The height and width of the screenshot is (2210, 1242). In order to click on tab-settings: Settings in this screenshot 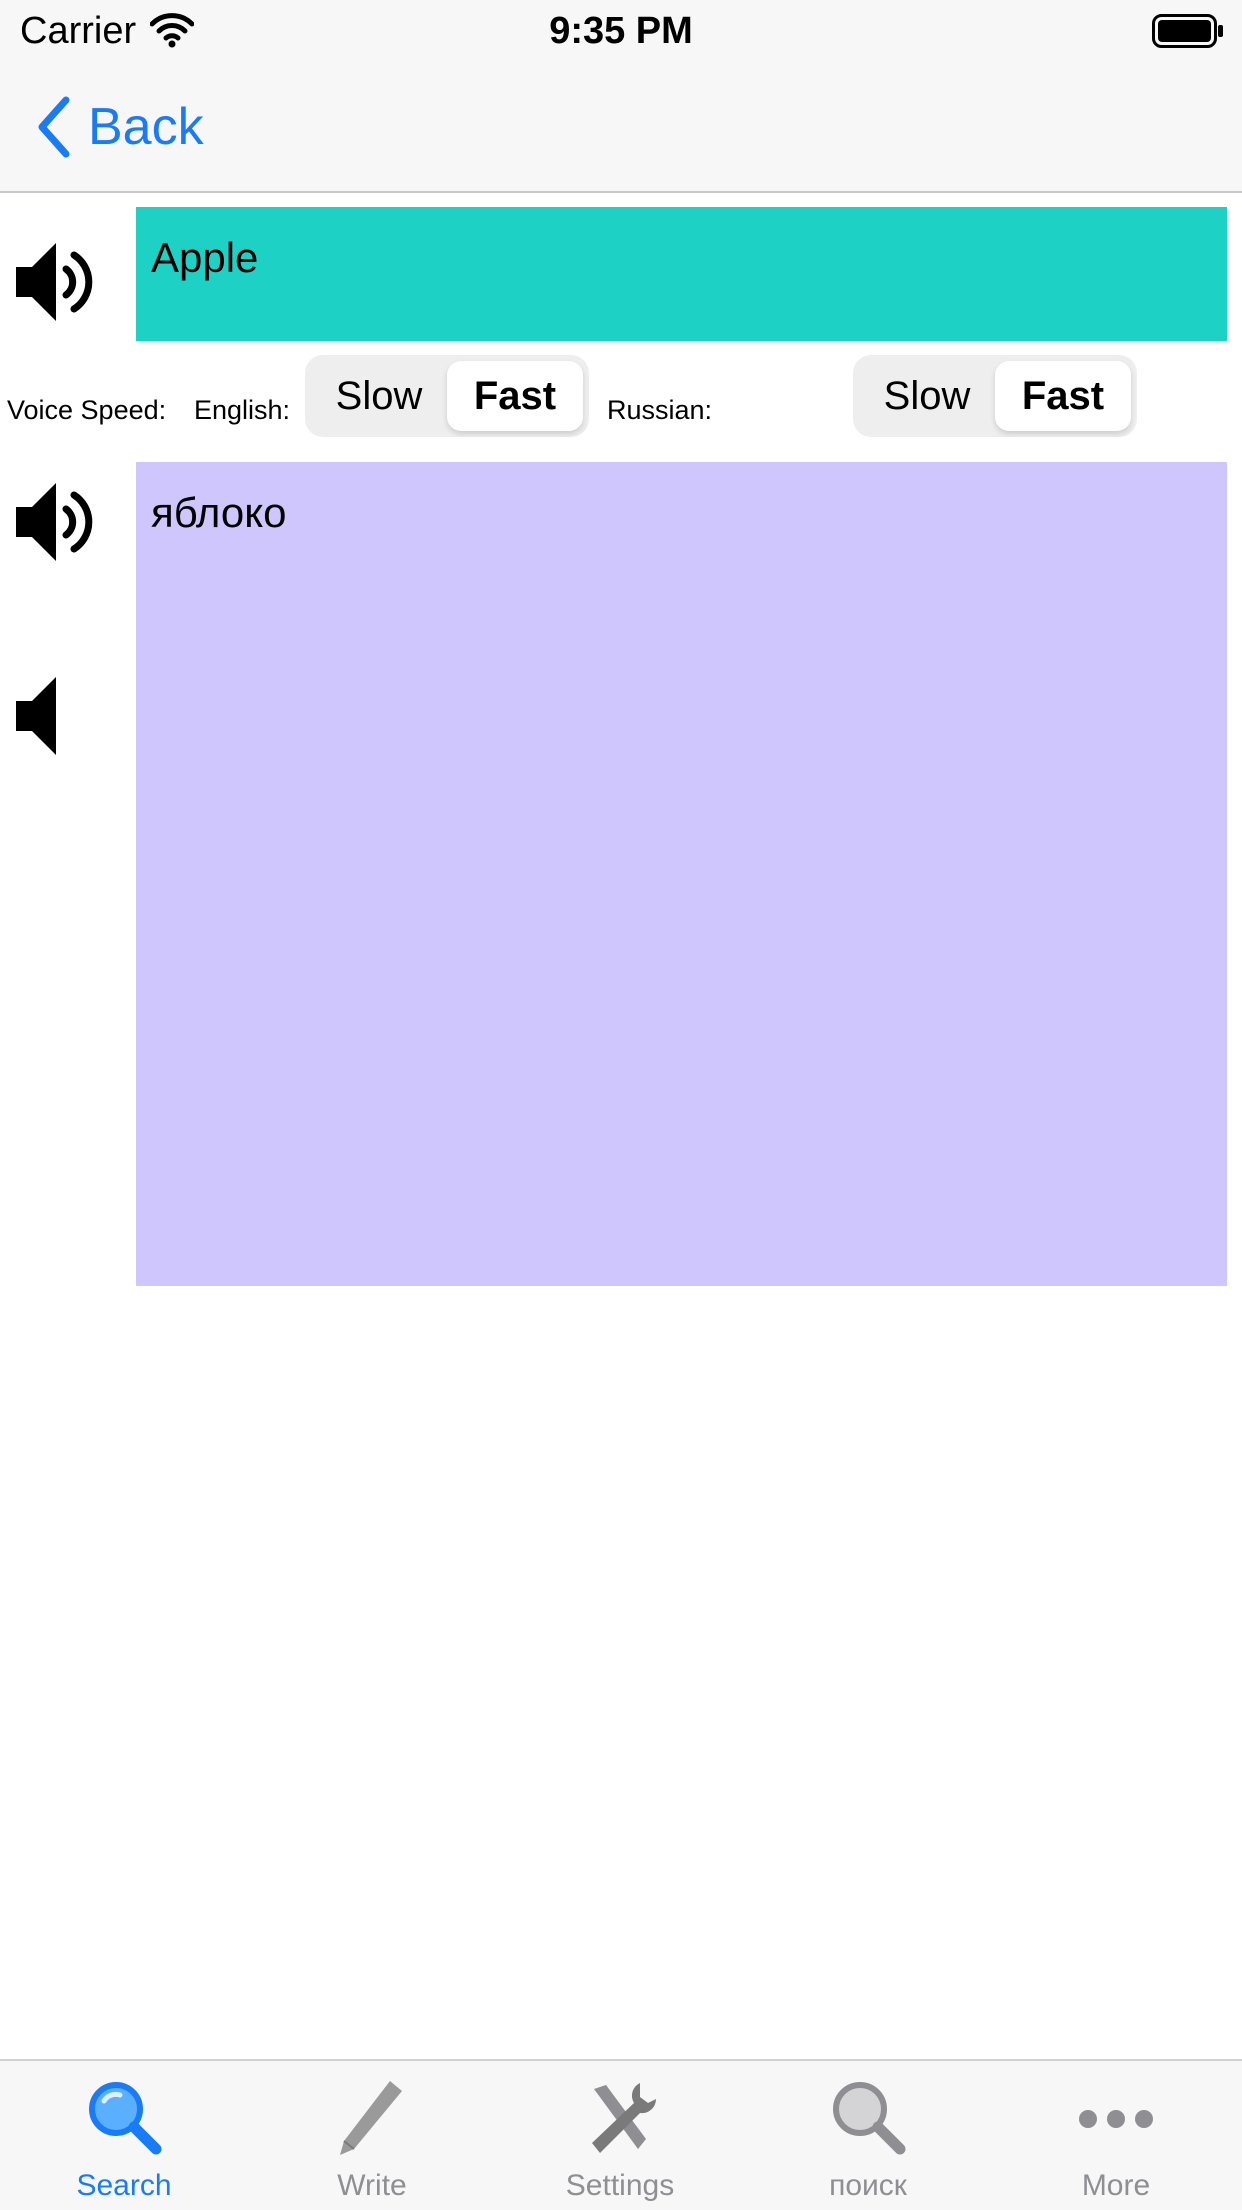, I will do `click(620, 2140)`.